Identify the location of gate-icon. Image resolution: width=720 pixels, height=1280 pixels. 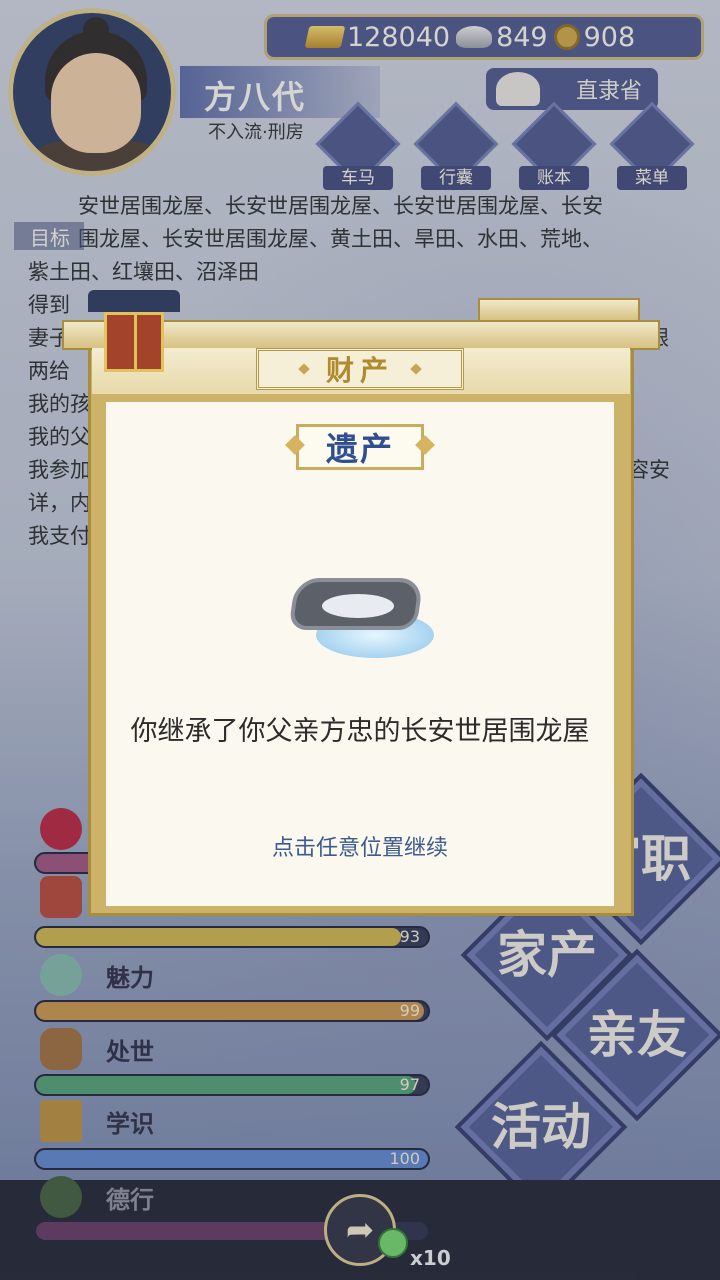
(134, 336).